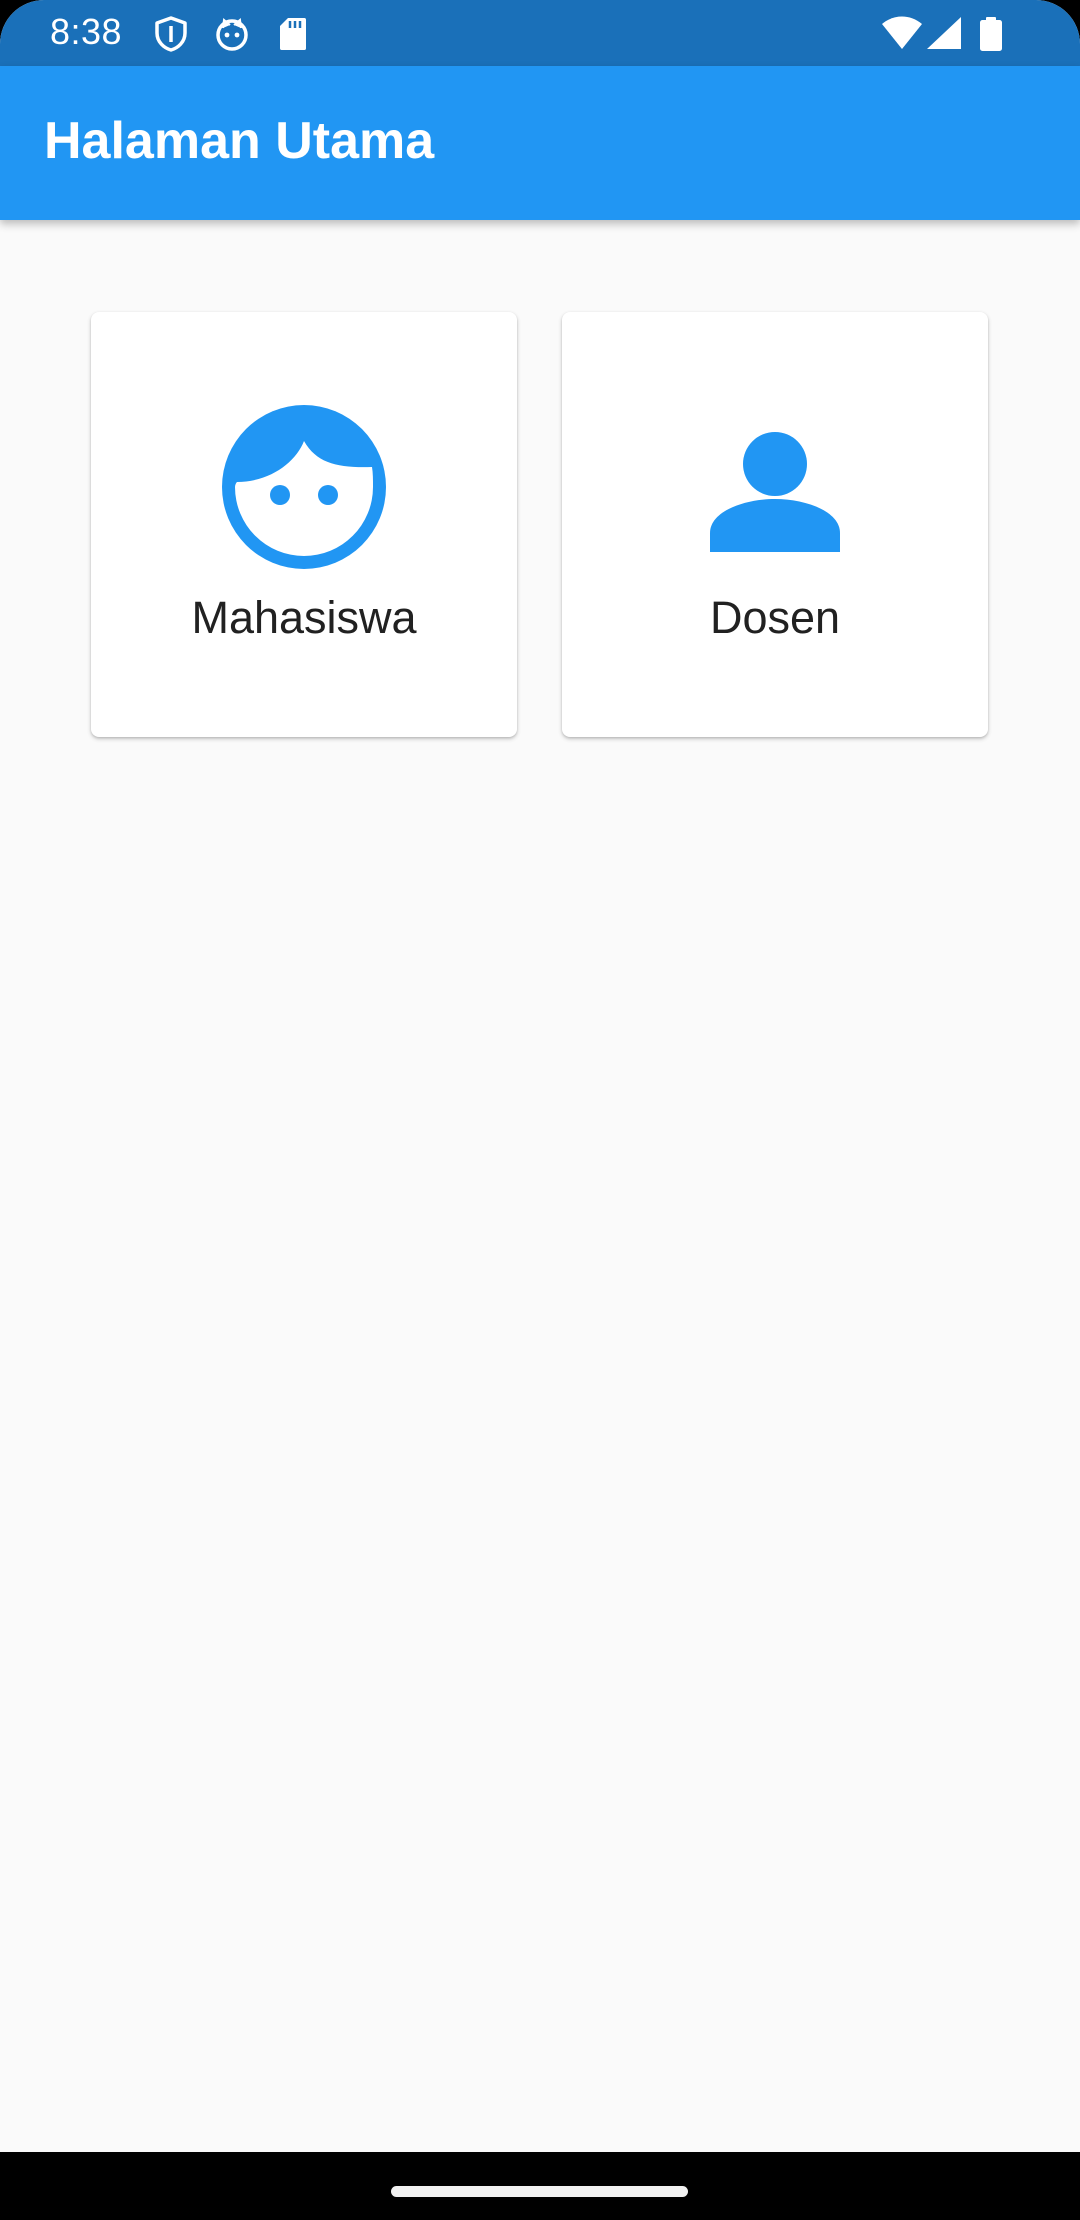 This screenshot has width=1080, height=2220. Describe the element at coordinates (239, 141) in the screenshot. I see `page-title: Halaman Utama` at that location.